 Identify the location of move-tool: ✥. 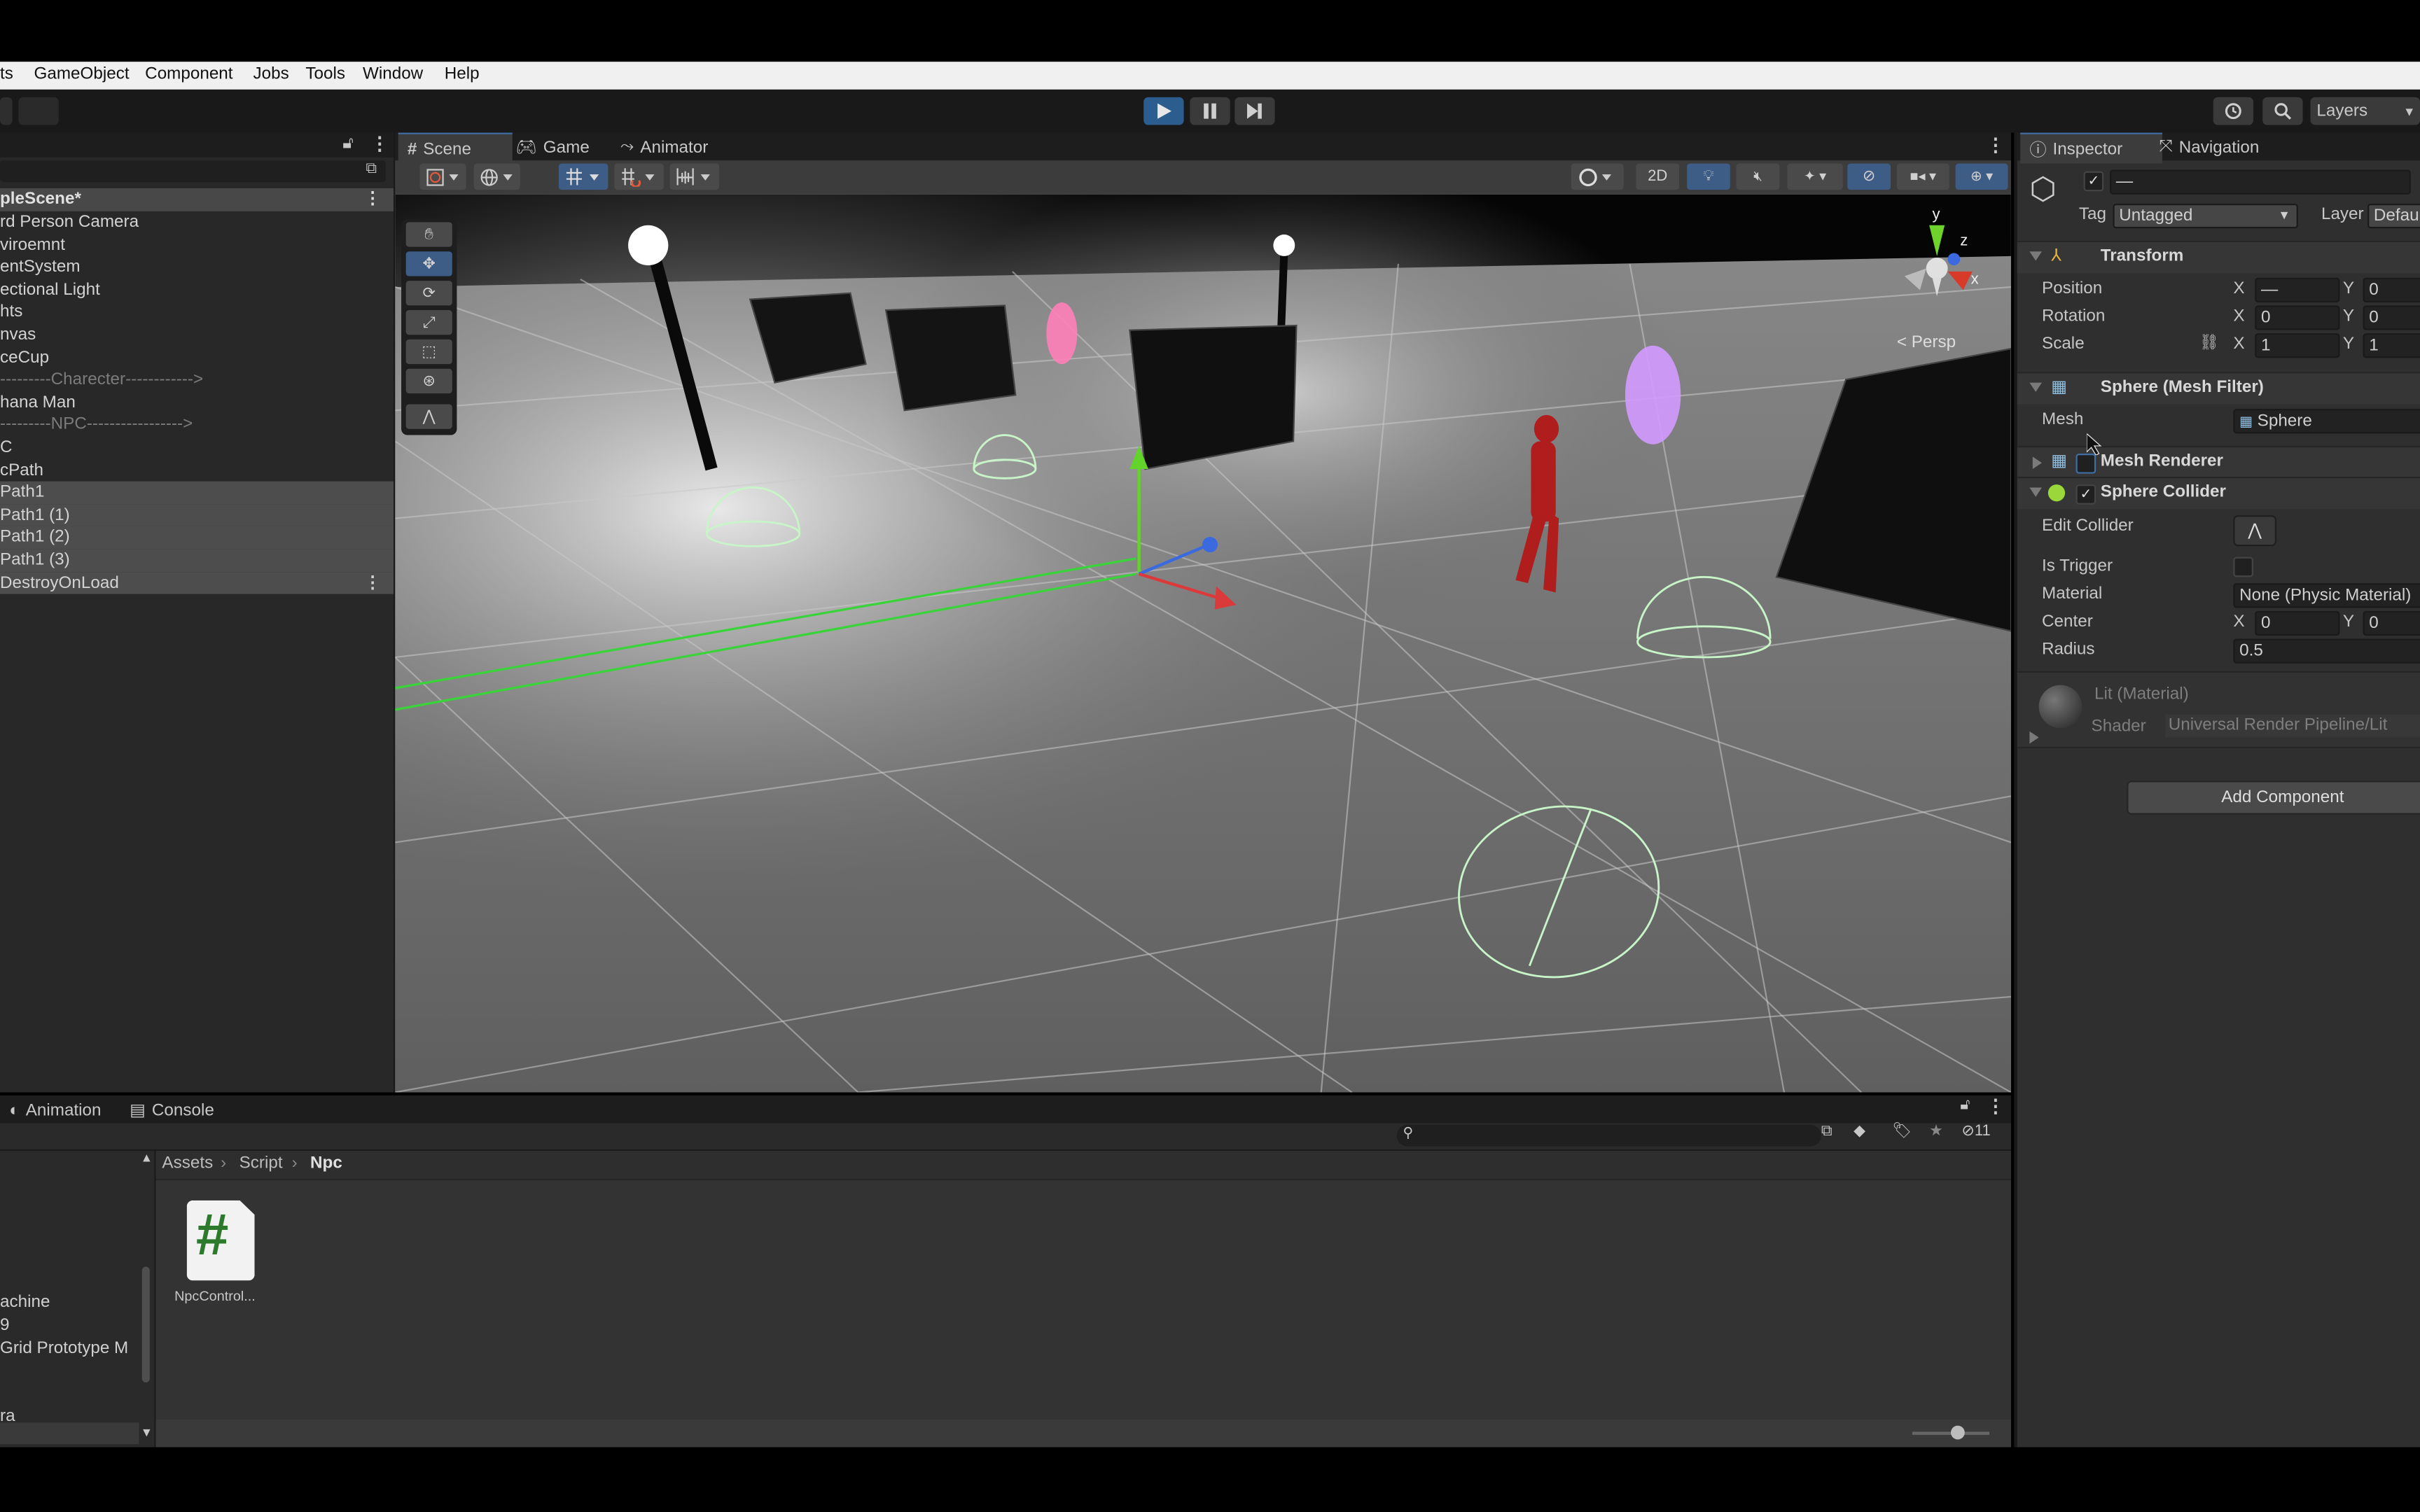
(429, 263).